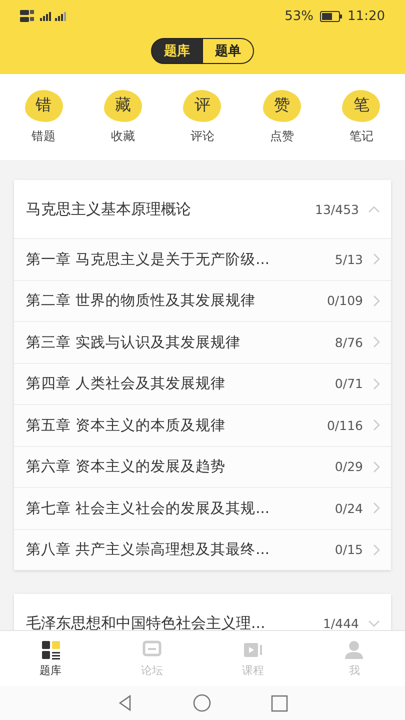  What do you see at coordinates (340, 623) in the screenshot?
I see `progress-count: 1/444` at bounding box center [340, 623].